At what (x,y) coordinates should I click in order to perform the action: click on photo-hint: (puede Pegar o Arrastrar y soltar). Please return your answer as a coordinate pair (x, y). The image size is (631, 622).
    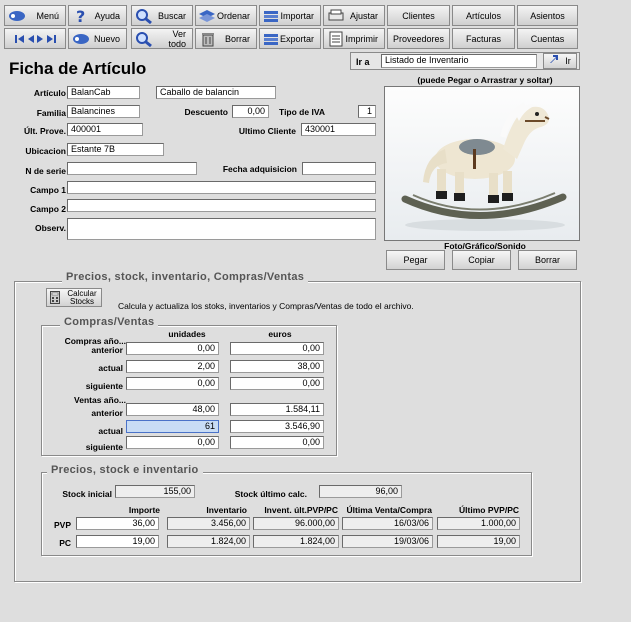
    Looking at the image, I should click on (485, 80).